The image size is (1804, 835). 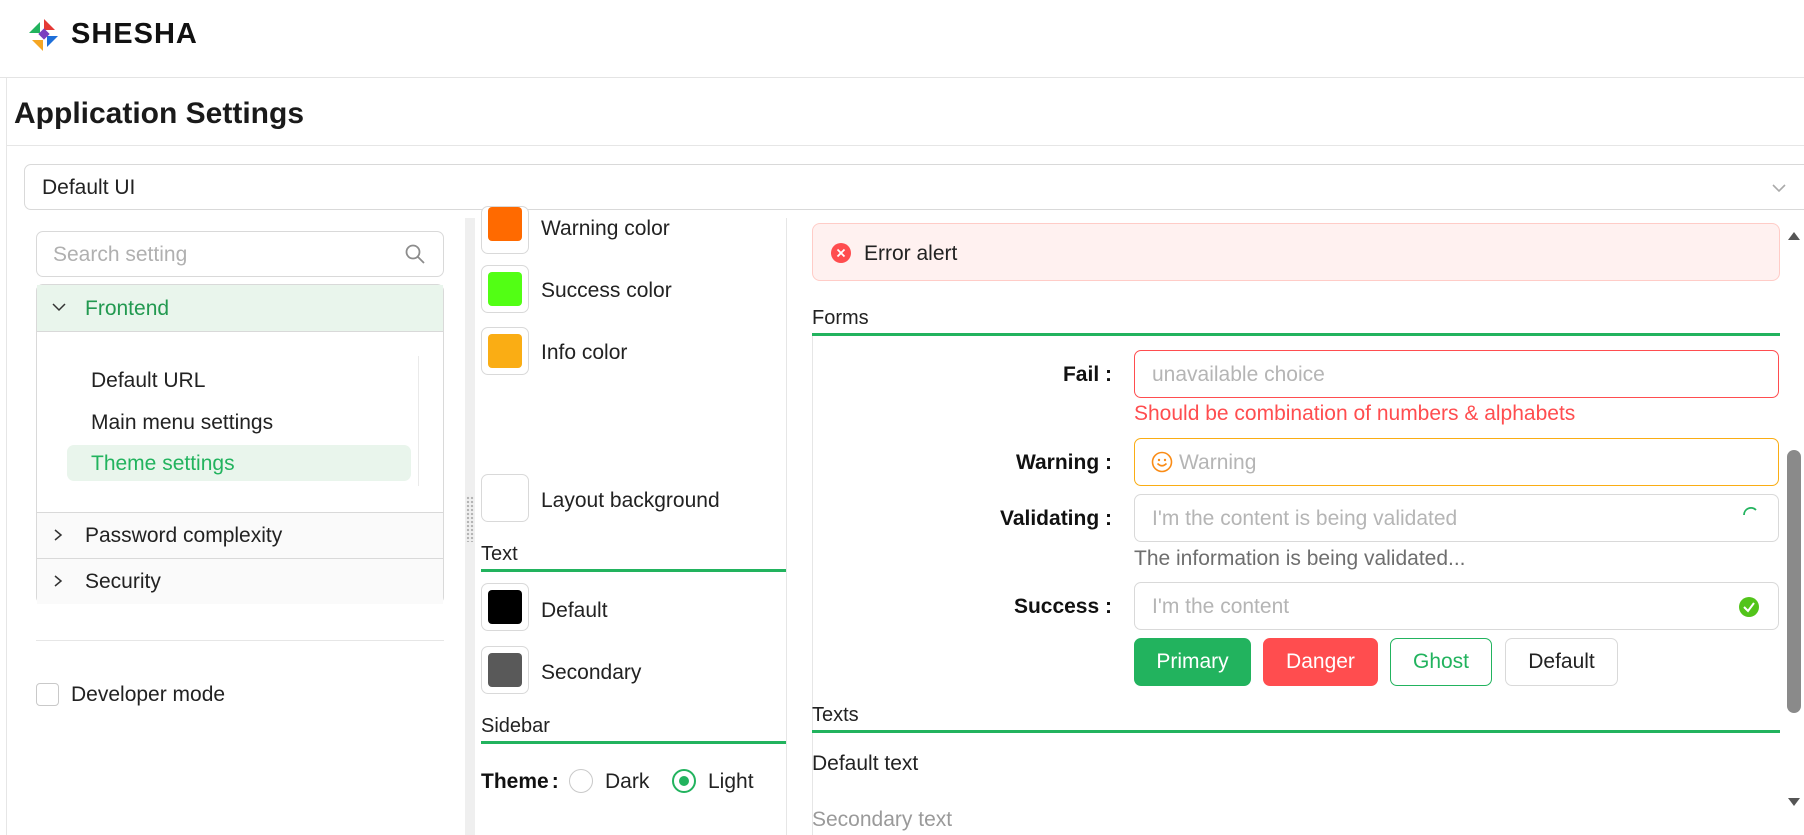 What do you see at coordinates (1162, 462) in the screenshot?
I see `smile-icon` at bounding box center [1162, 462].